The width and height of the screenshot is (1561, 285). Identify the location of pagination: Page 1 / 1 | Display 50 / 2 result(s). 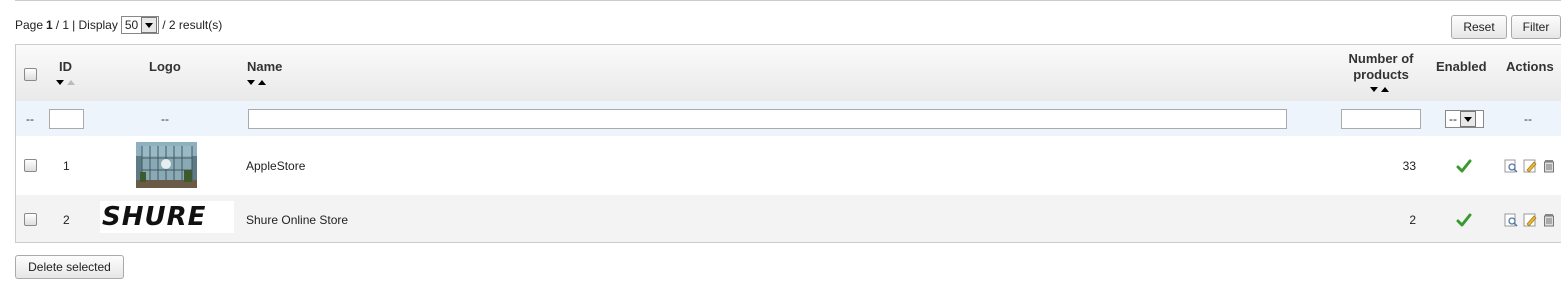
(118, 25).